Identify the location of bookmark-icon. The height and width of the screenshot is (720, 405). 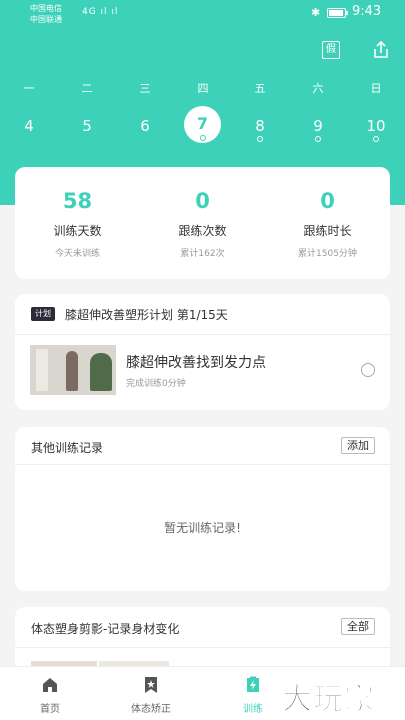
(151, 685).